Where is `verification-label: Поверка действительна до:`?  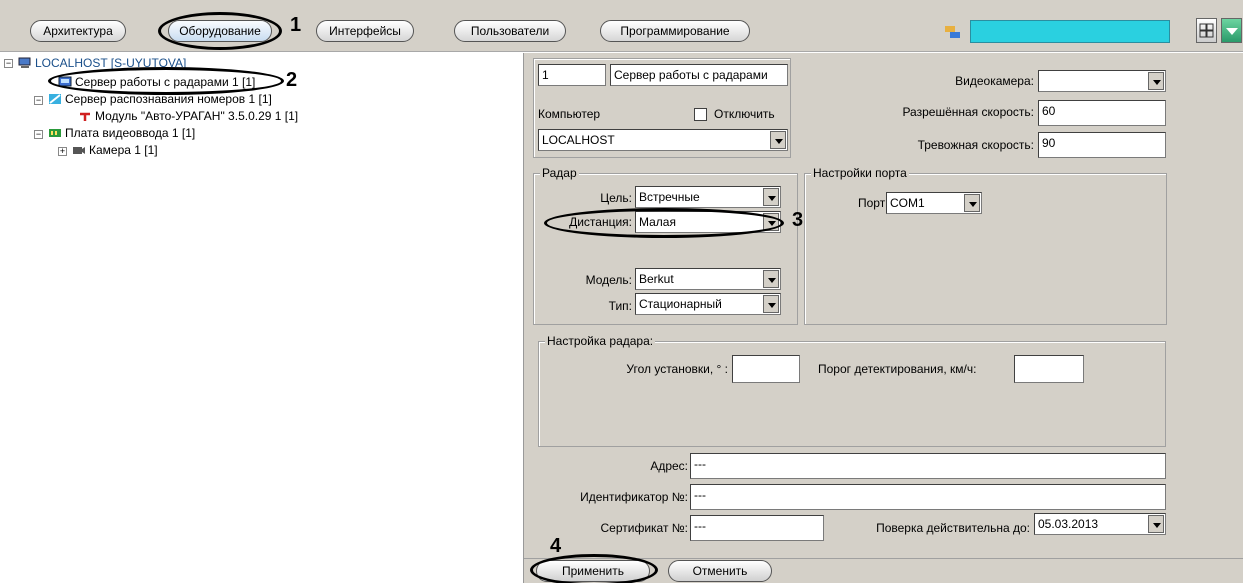
verification-label: Поверка действительна до: is located at coordinates (953, 528).